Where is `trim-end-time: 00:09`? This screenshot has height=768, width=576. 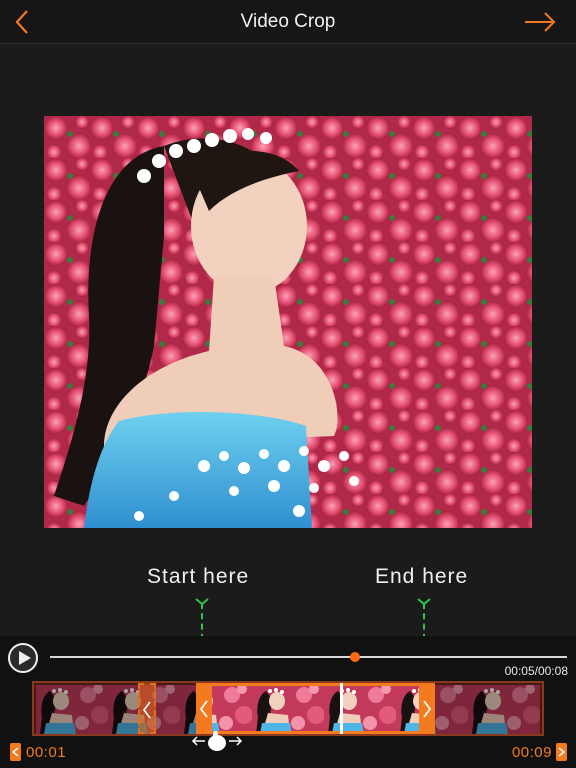 trim-end-time: 00:09 is located at coordinates (531, 752).